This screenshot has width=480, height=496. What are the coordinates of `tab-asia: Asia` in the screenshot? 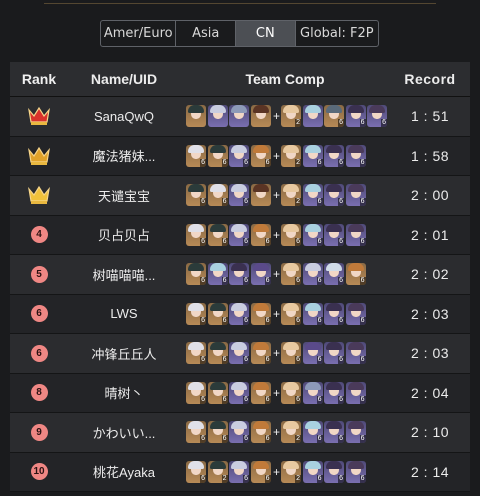 It's located at (206, 33).